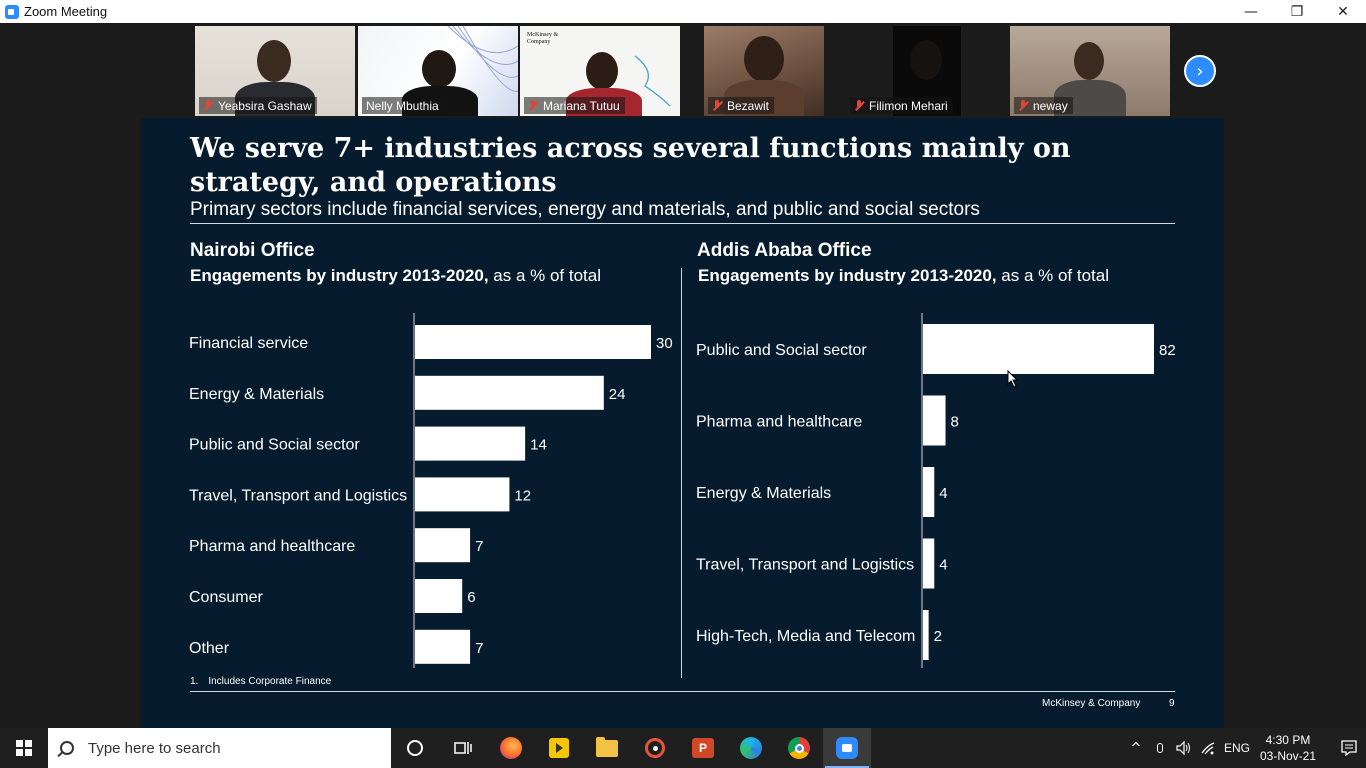 The height and width of the screenshot is (768, 1366). What do you see at coordinates (607, 748) in the screenshot?
I see `file-explorer-icon` at bounding box center [607, 748].